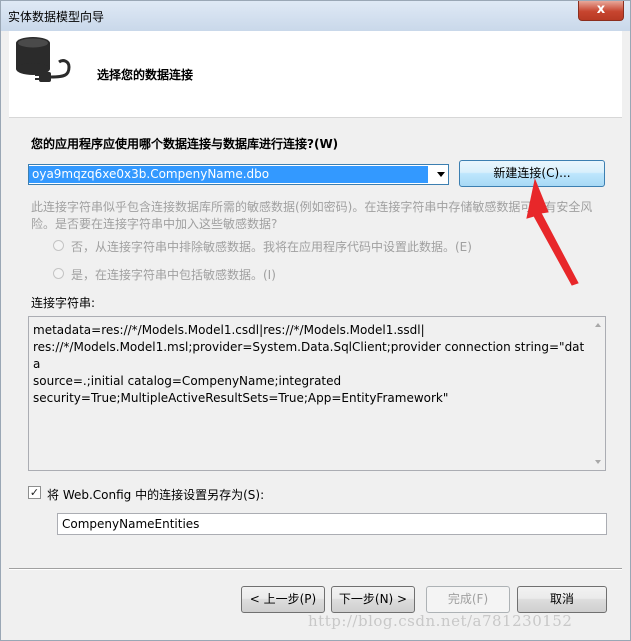 The width and height of the screenshot is (631, 641). I want to click on divider, so click(315, 569).